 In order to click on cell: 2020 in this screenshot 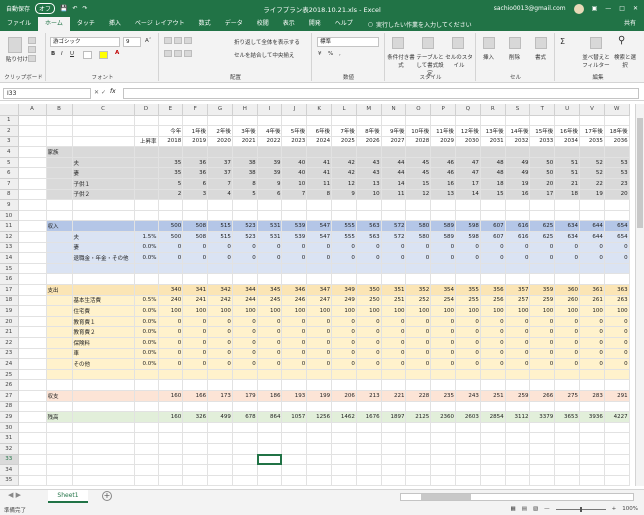, I will do `click(220, 142)`.